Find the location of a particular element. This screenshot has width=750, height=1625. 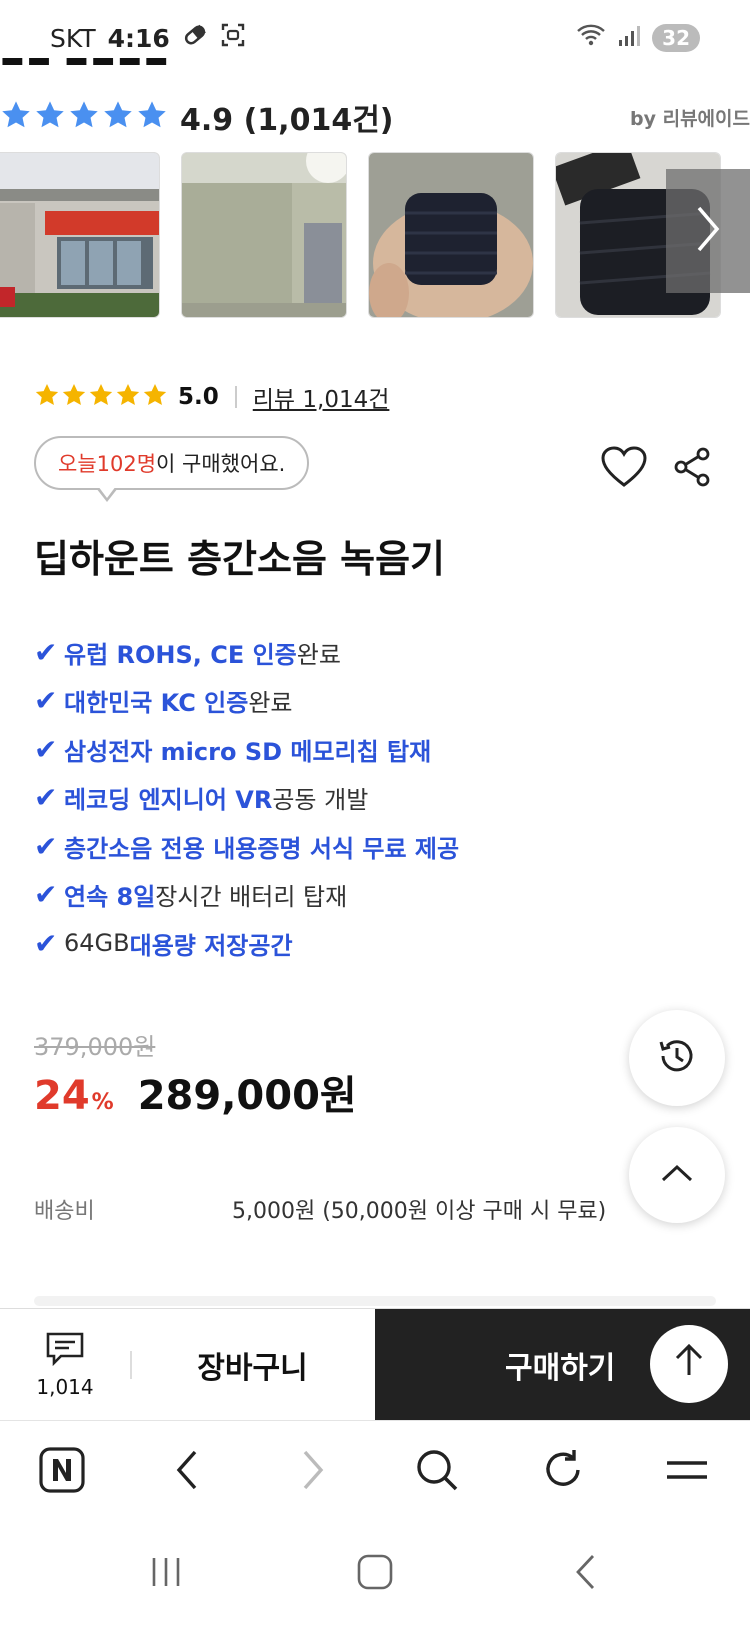

refresh-icon is located at coordinates (563, 1472).